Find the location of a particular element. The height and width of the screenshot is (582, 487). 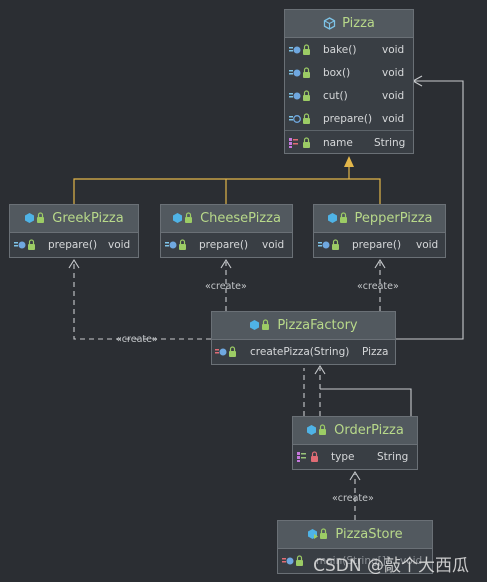

method-type: Pizza is located at coordinates (375, 351).